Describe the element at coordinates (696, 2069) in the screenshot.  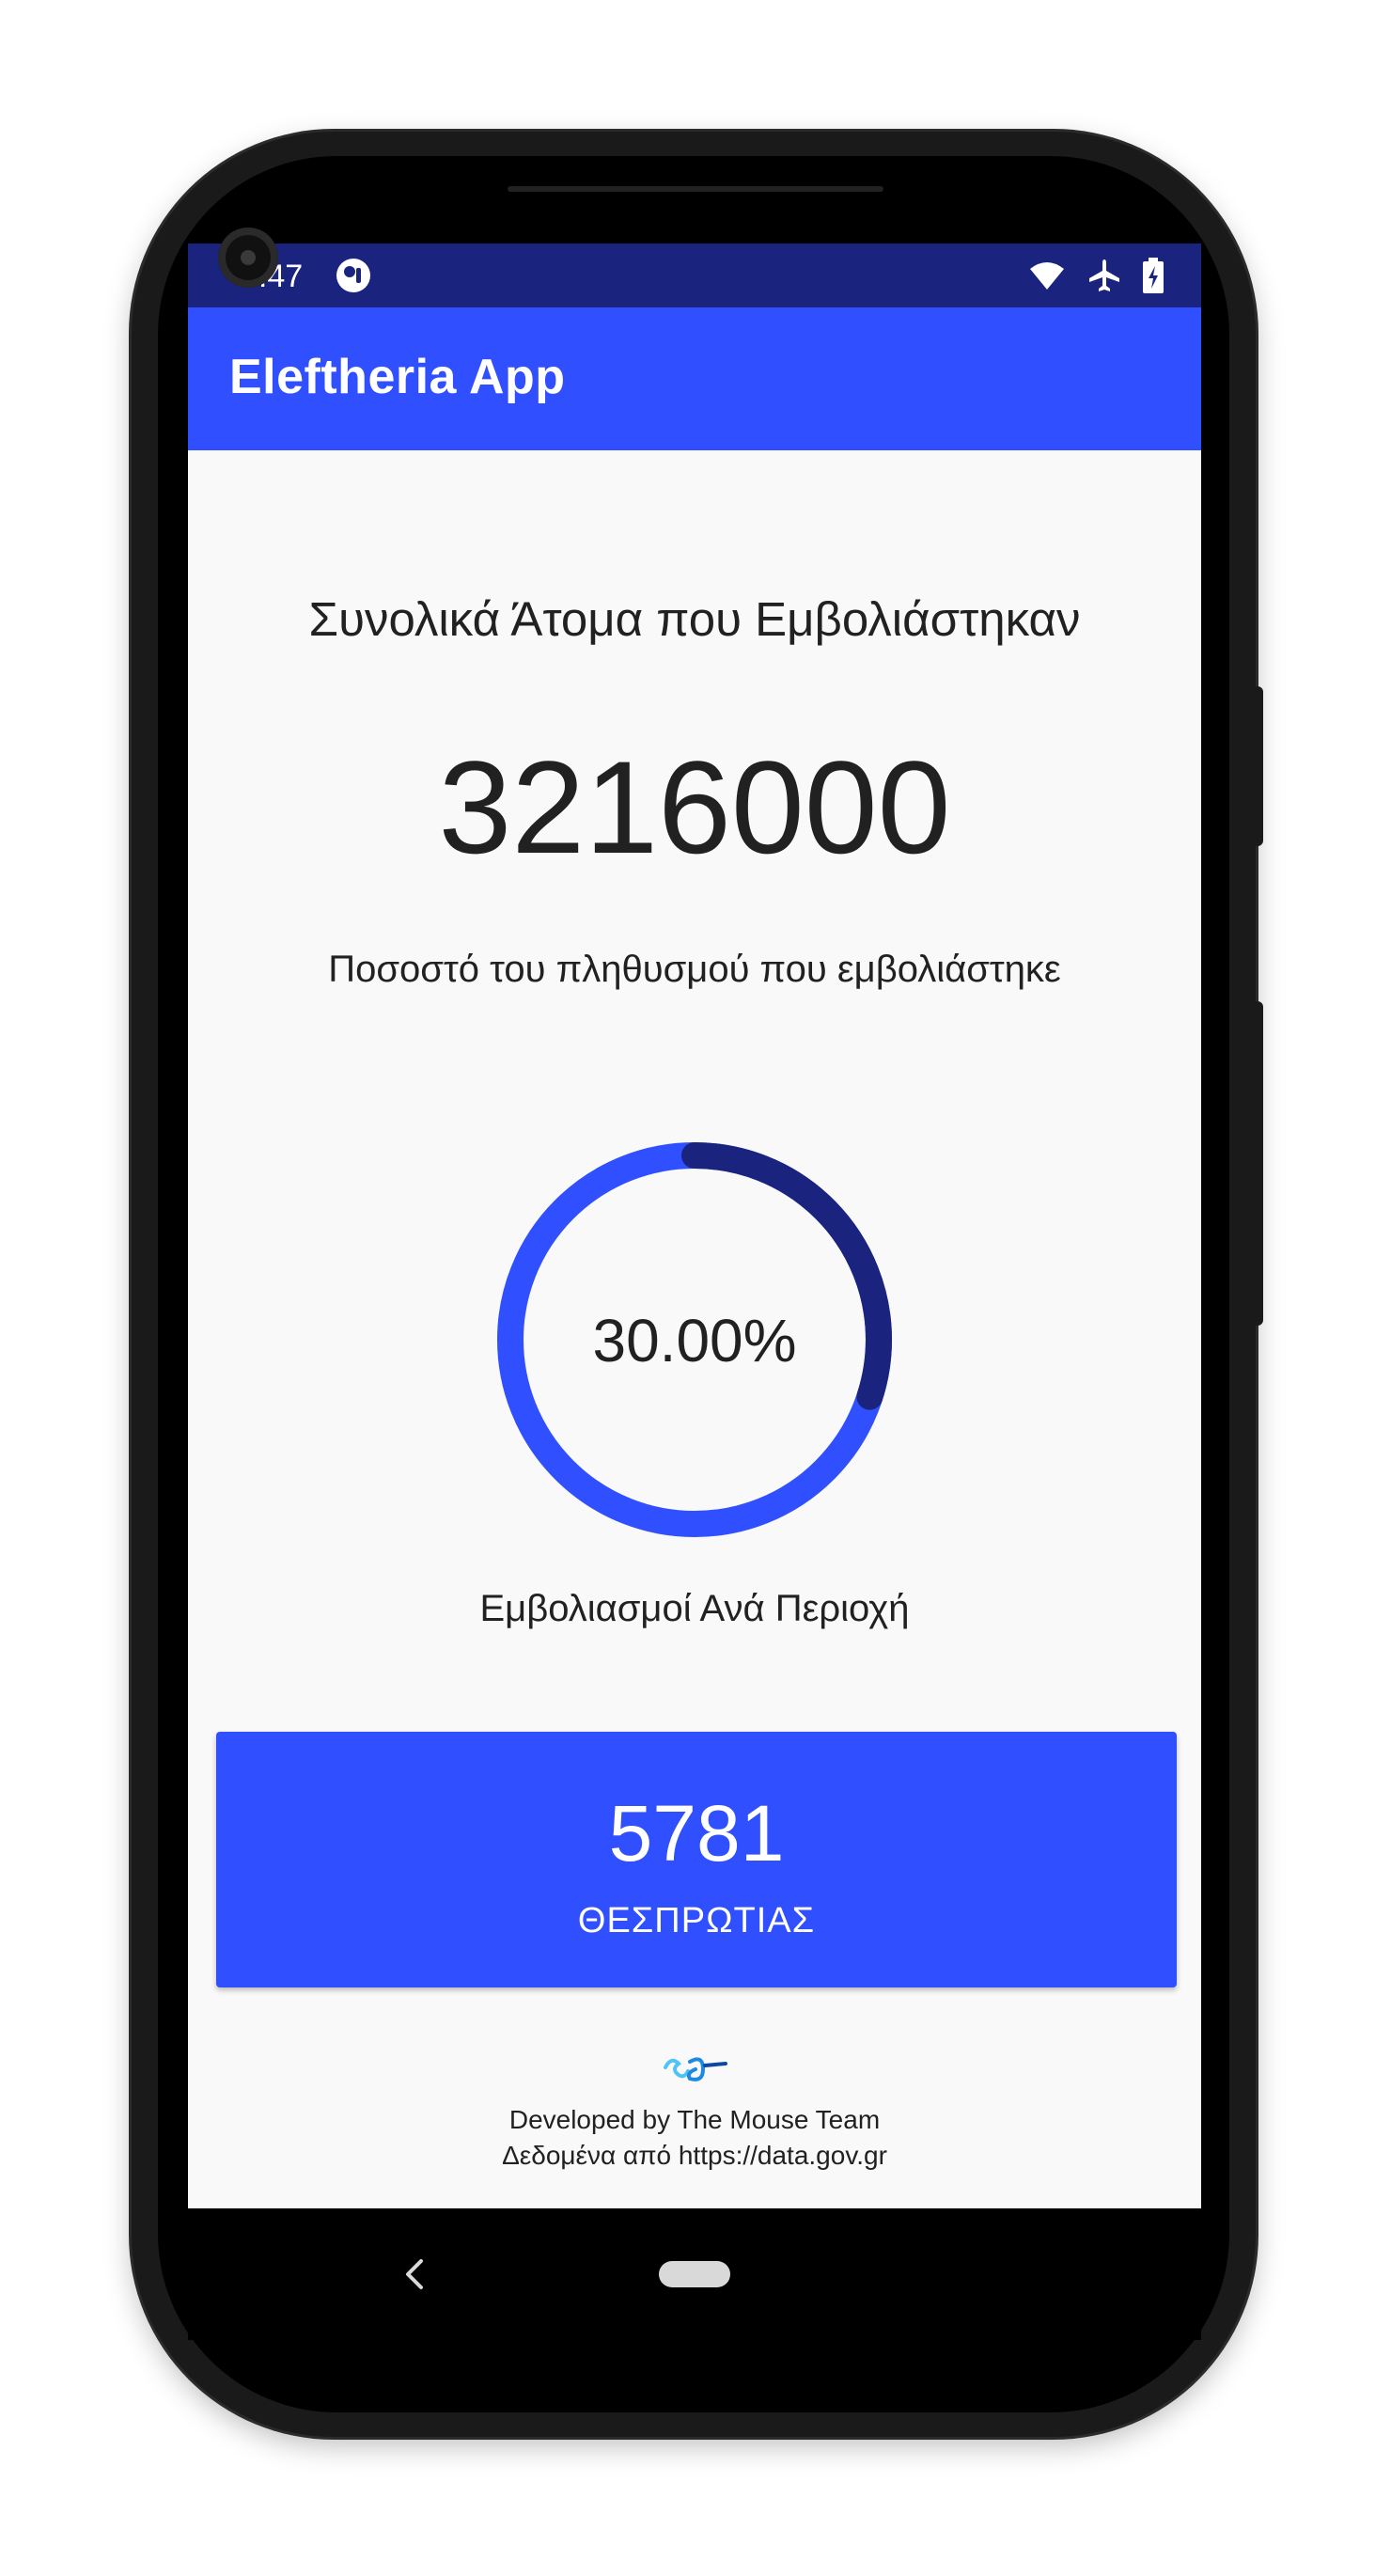
I see `mouse-team-logo` at that location.